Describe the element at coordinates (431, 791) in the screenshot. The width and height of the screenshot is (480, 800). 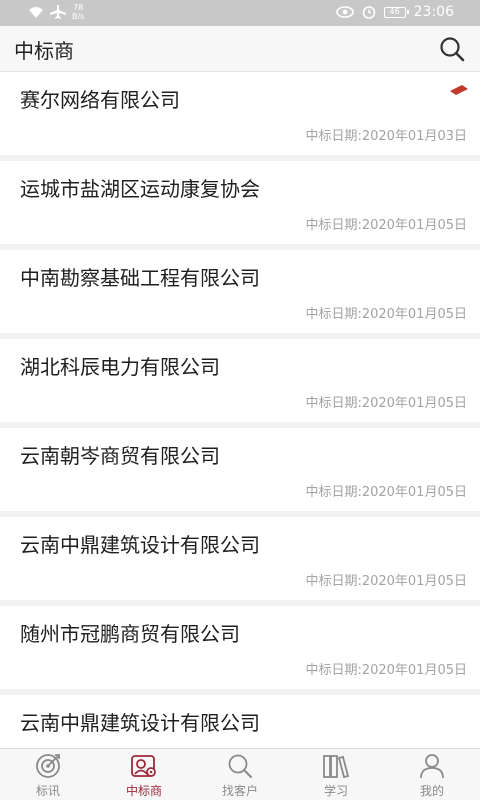
I see `tab-label: 我的` at that location.